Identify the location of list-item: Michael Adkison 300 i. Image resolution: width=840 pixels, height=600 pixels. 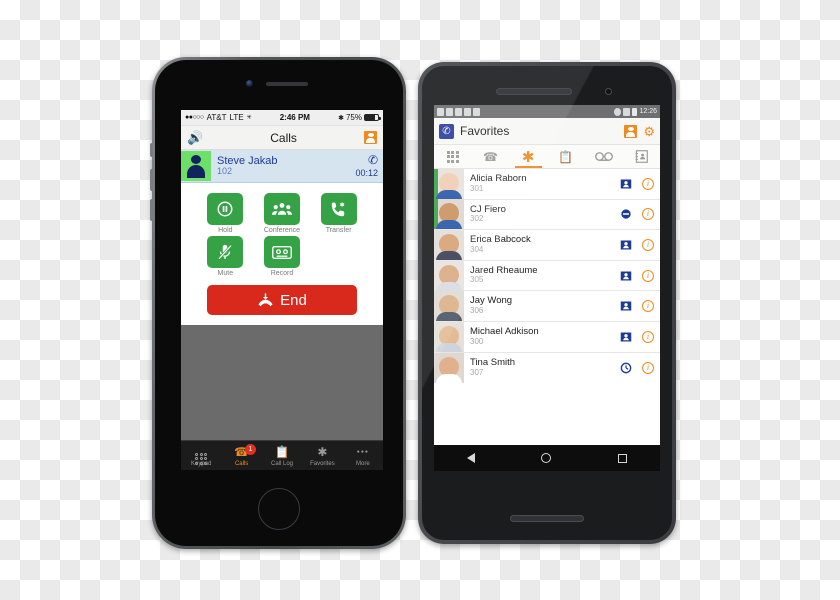
(547, 337).